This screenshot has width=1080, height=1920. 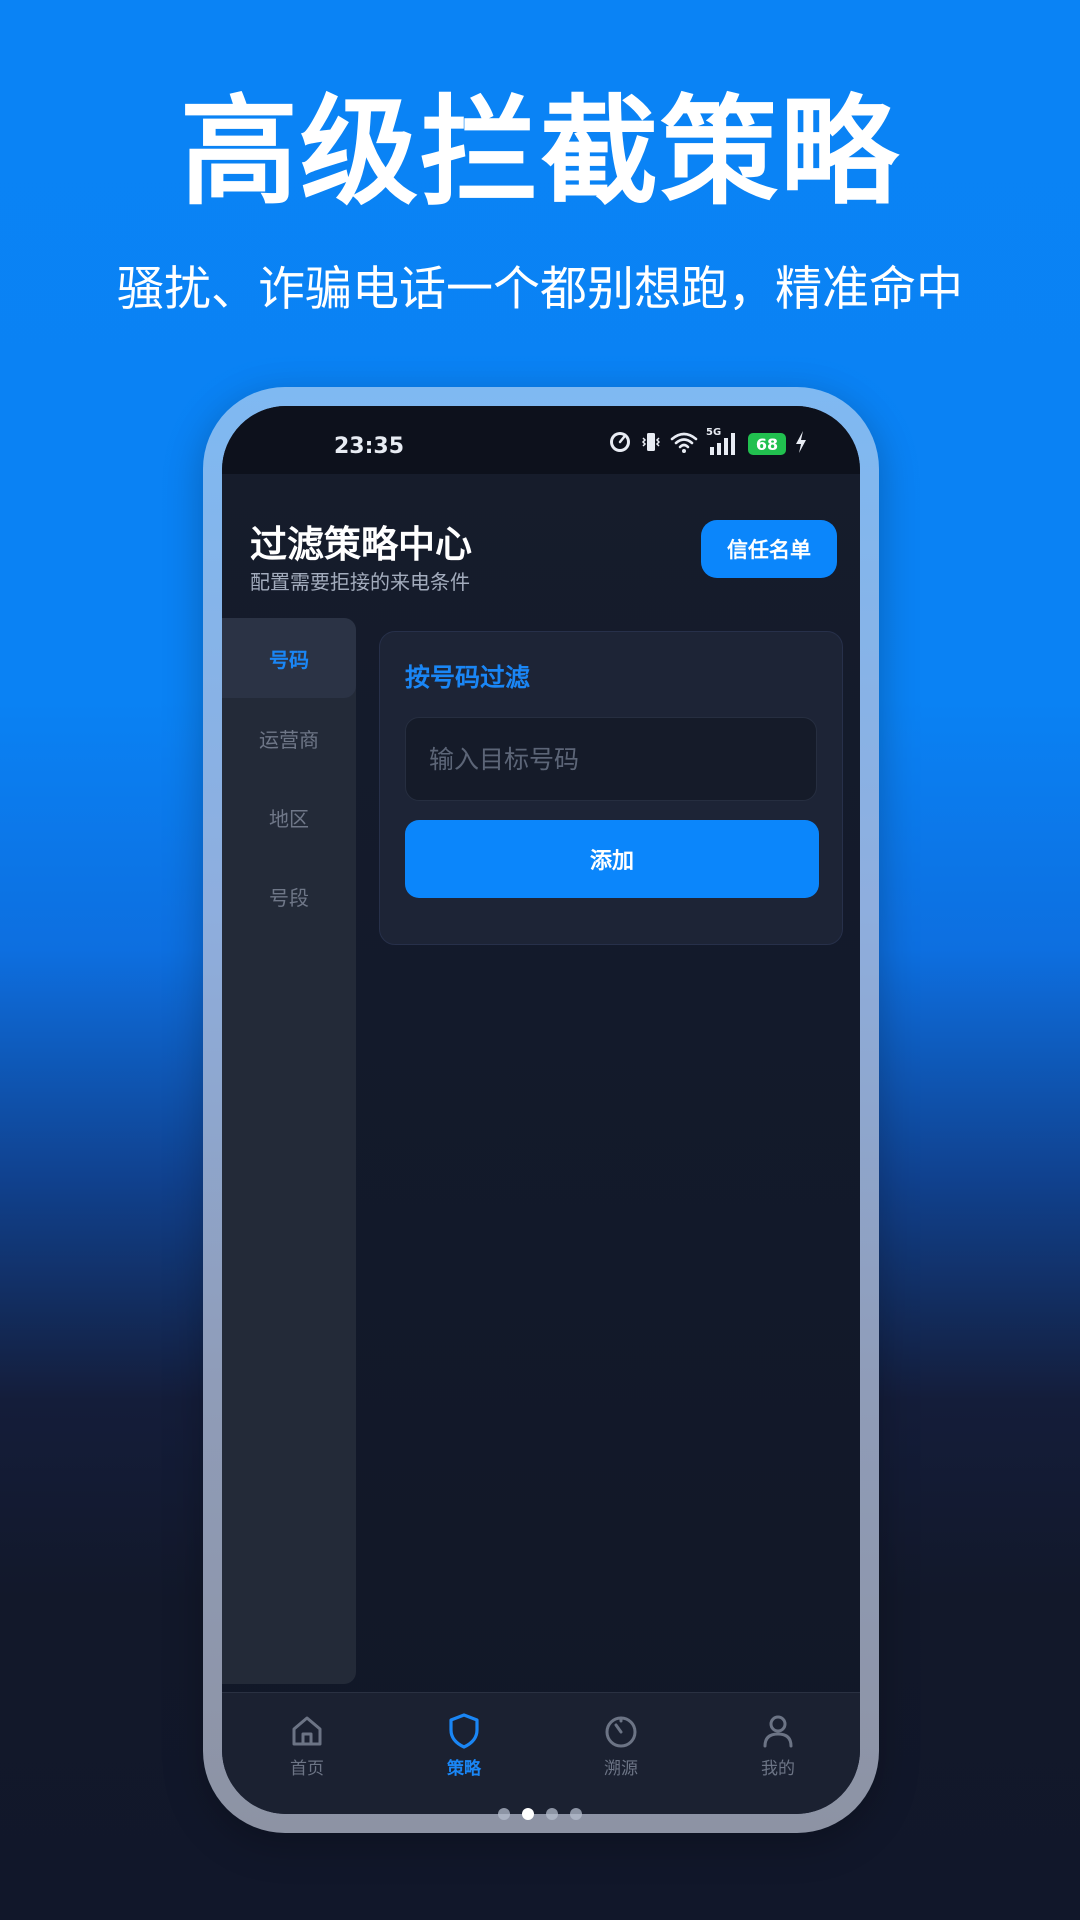 I want to click on nav-label-home: 首页, so click(x=307, y=1769).